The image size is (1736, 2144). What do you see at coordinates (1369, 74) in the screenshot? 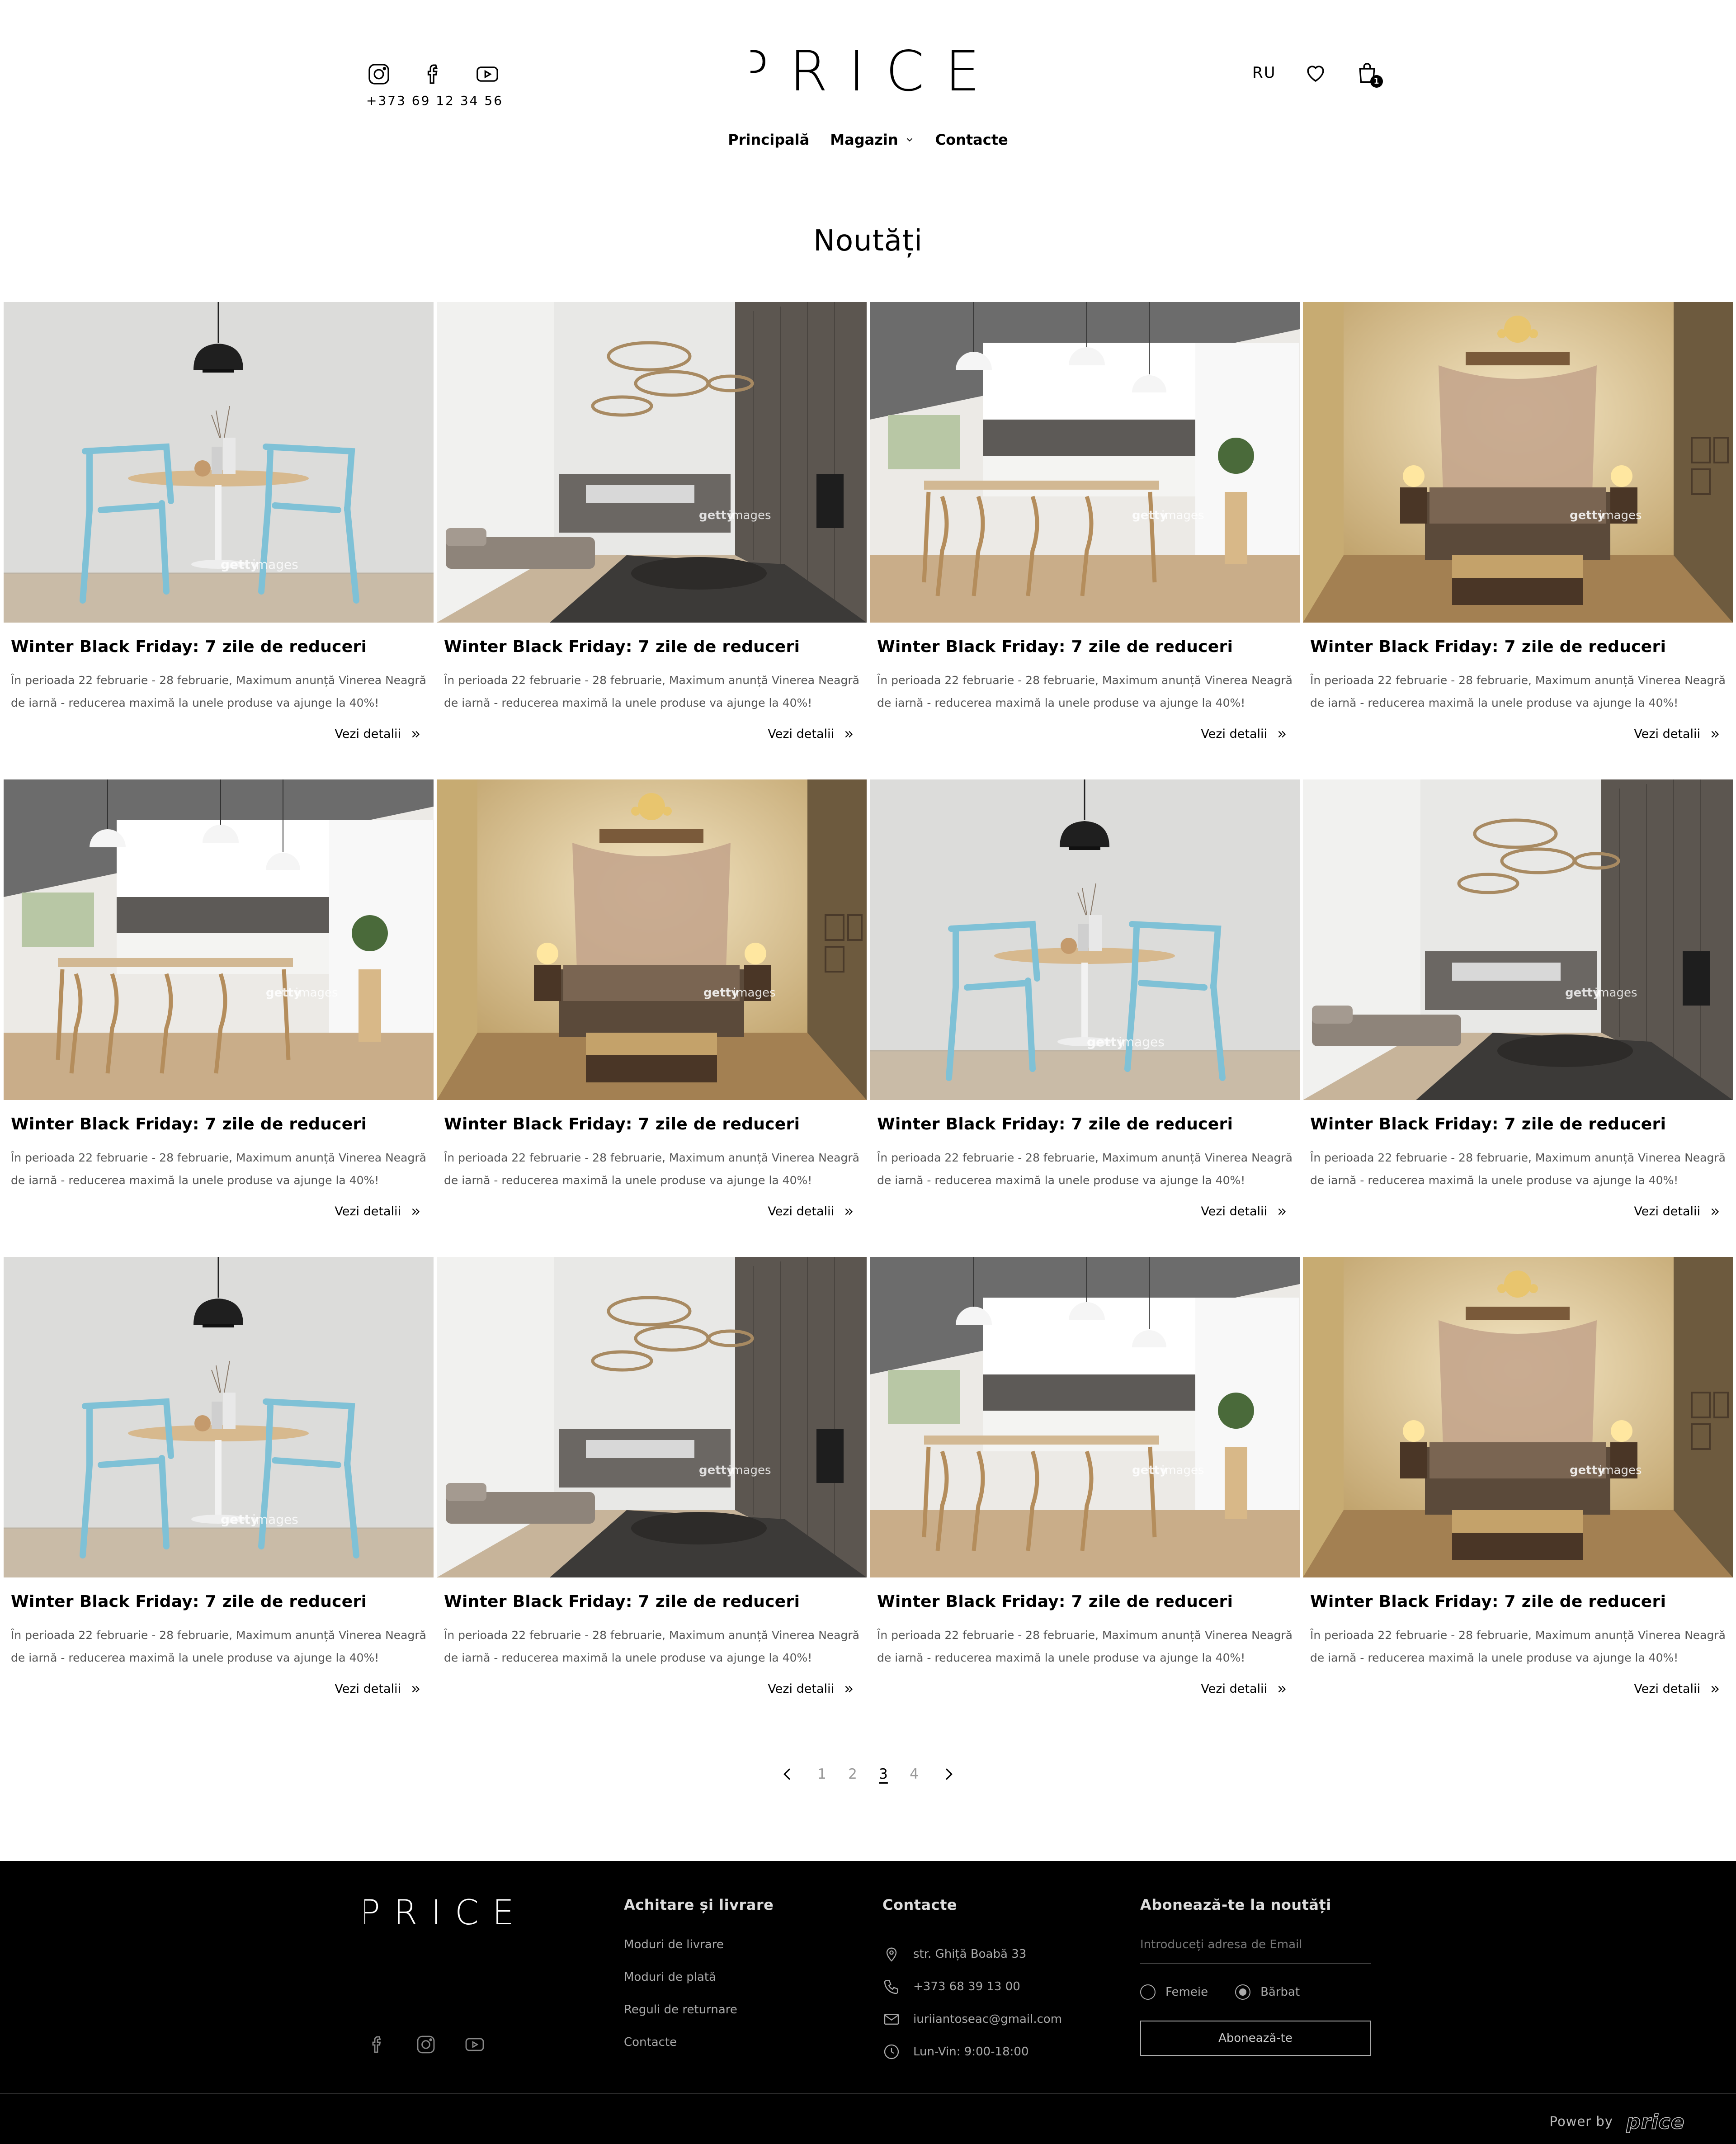
I see `cart-button: 1` at bounding box center [1369, 74].